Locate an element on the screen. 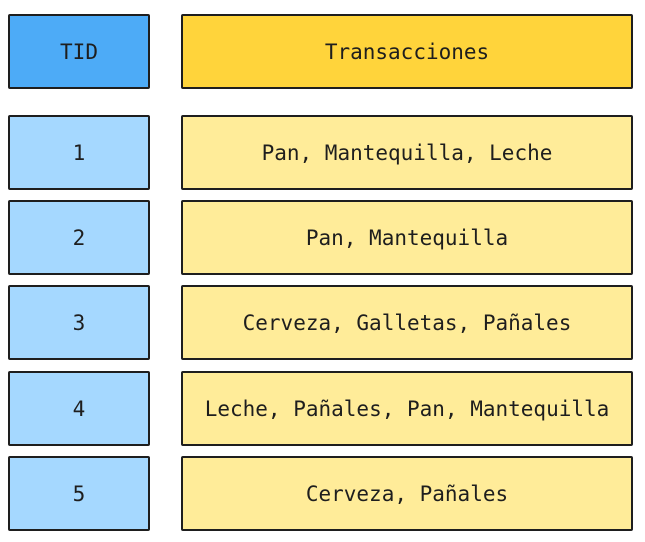  transaction-items: Pan, Mantequilla, Leche is located at coordinates (407, 152).